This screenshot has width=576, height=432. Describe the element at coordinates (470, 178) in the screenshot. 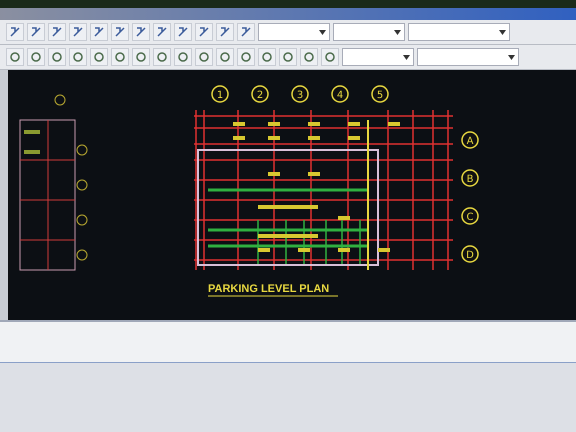

I see `grid-bubble: B` at that location.